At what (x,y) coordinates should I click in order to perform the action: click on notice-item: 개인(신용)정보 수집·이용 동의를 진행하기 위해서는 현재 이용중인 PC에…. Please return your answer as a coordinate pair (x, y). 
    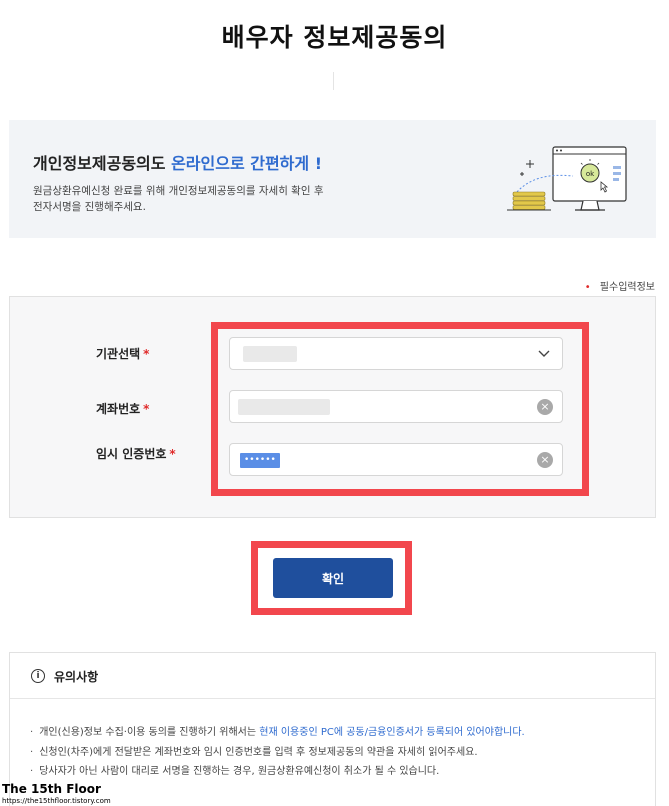
    Looking at the image, I should click on (277, 733).